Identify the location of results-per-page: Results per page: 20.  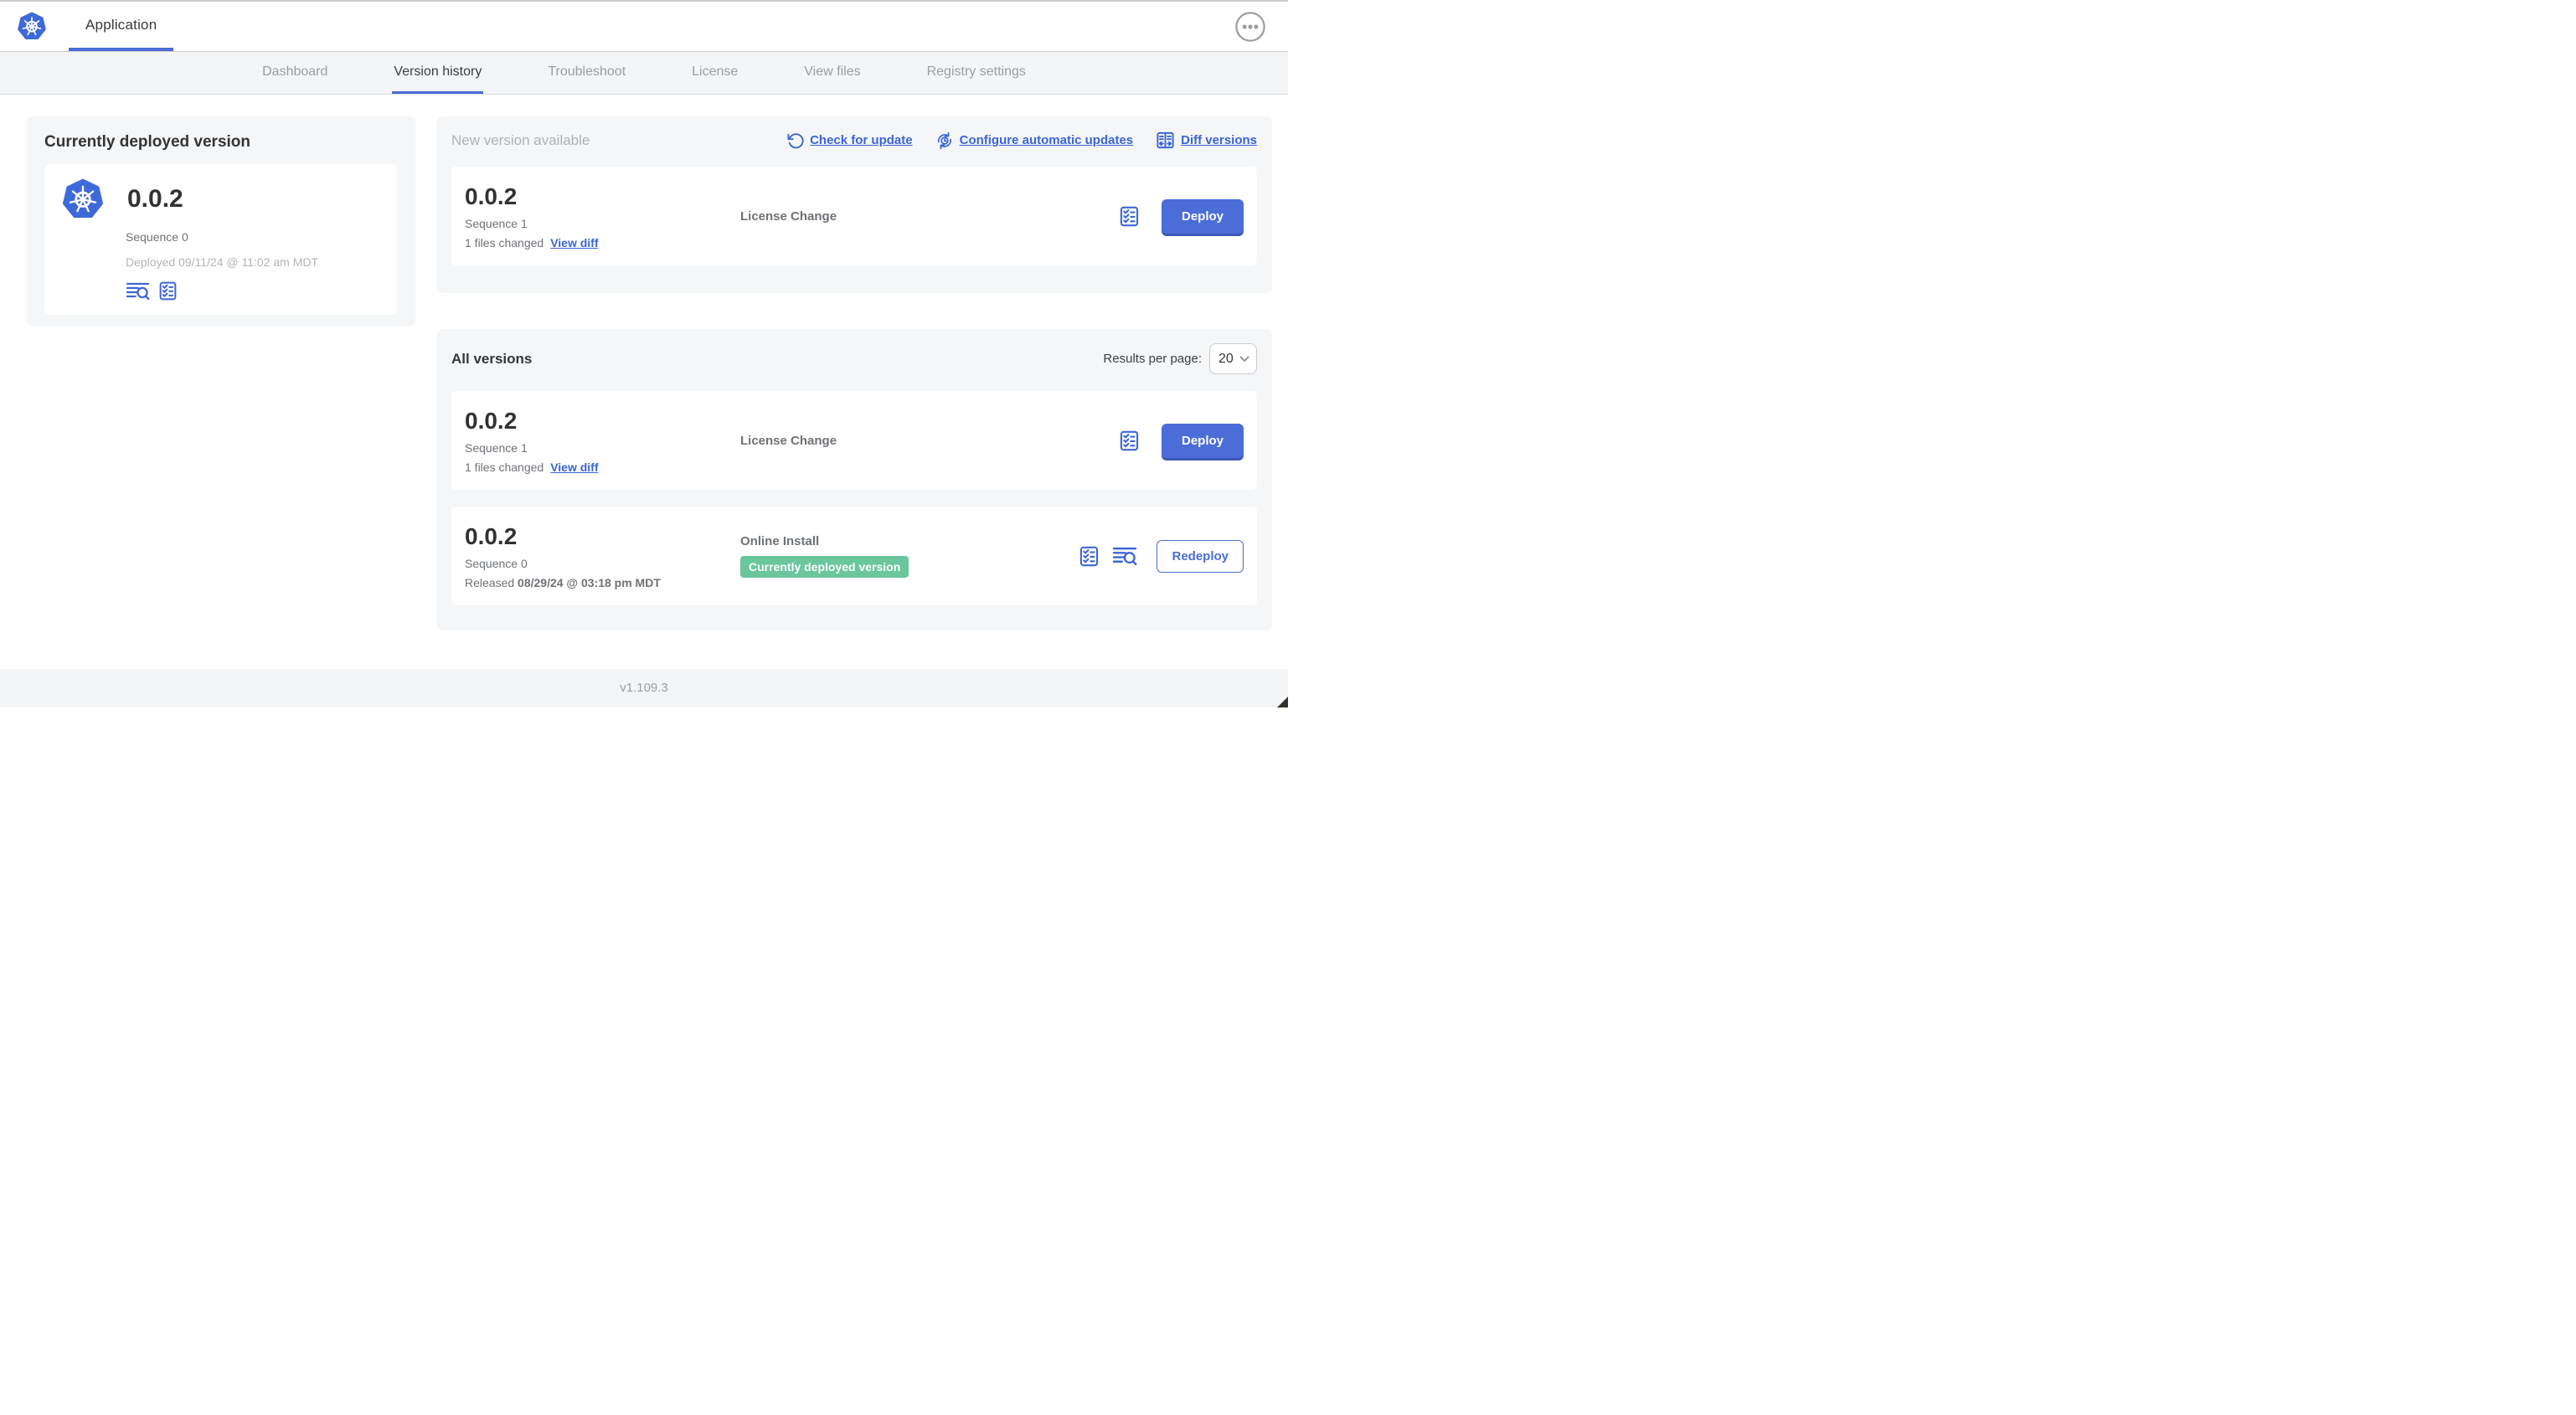
(1180, 358).